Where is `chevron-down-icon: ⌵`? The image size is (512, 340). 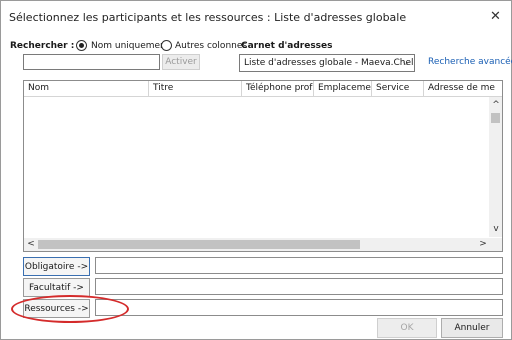
chevron-down-icon: ⌵ is located at coordinates (406, 63).